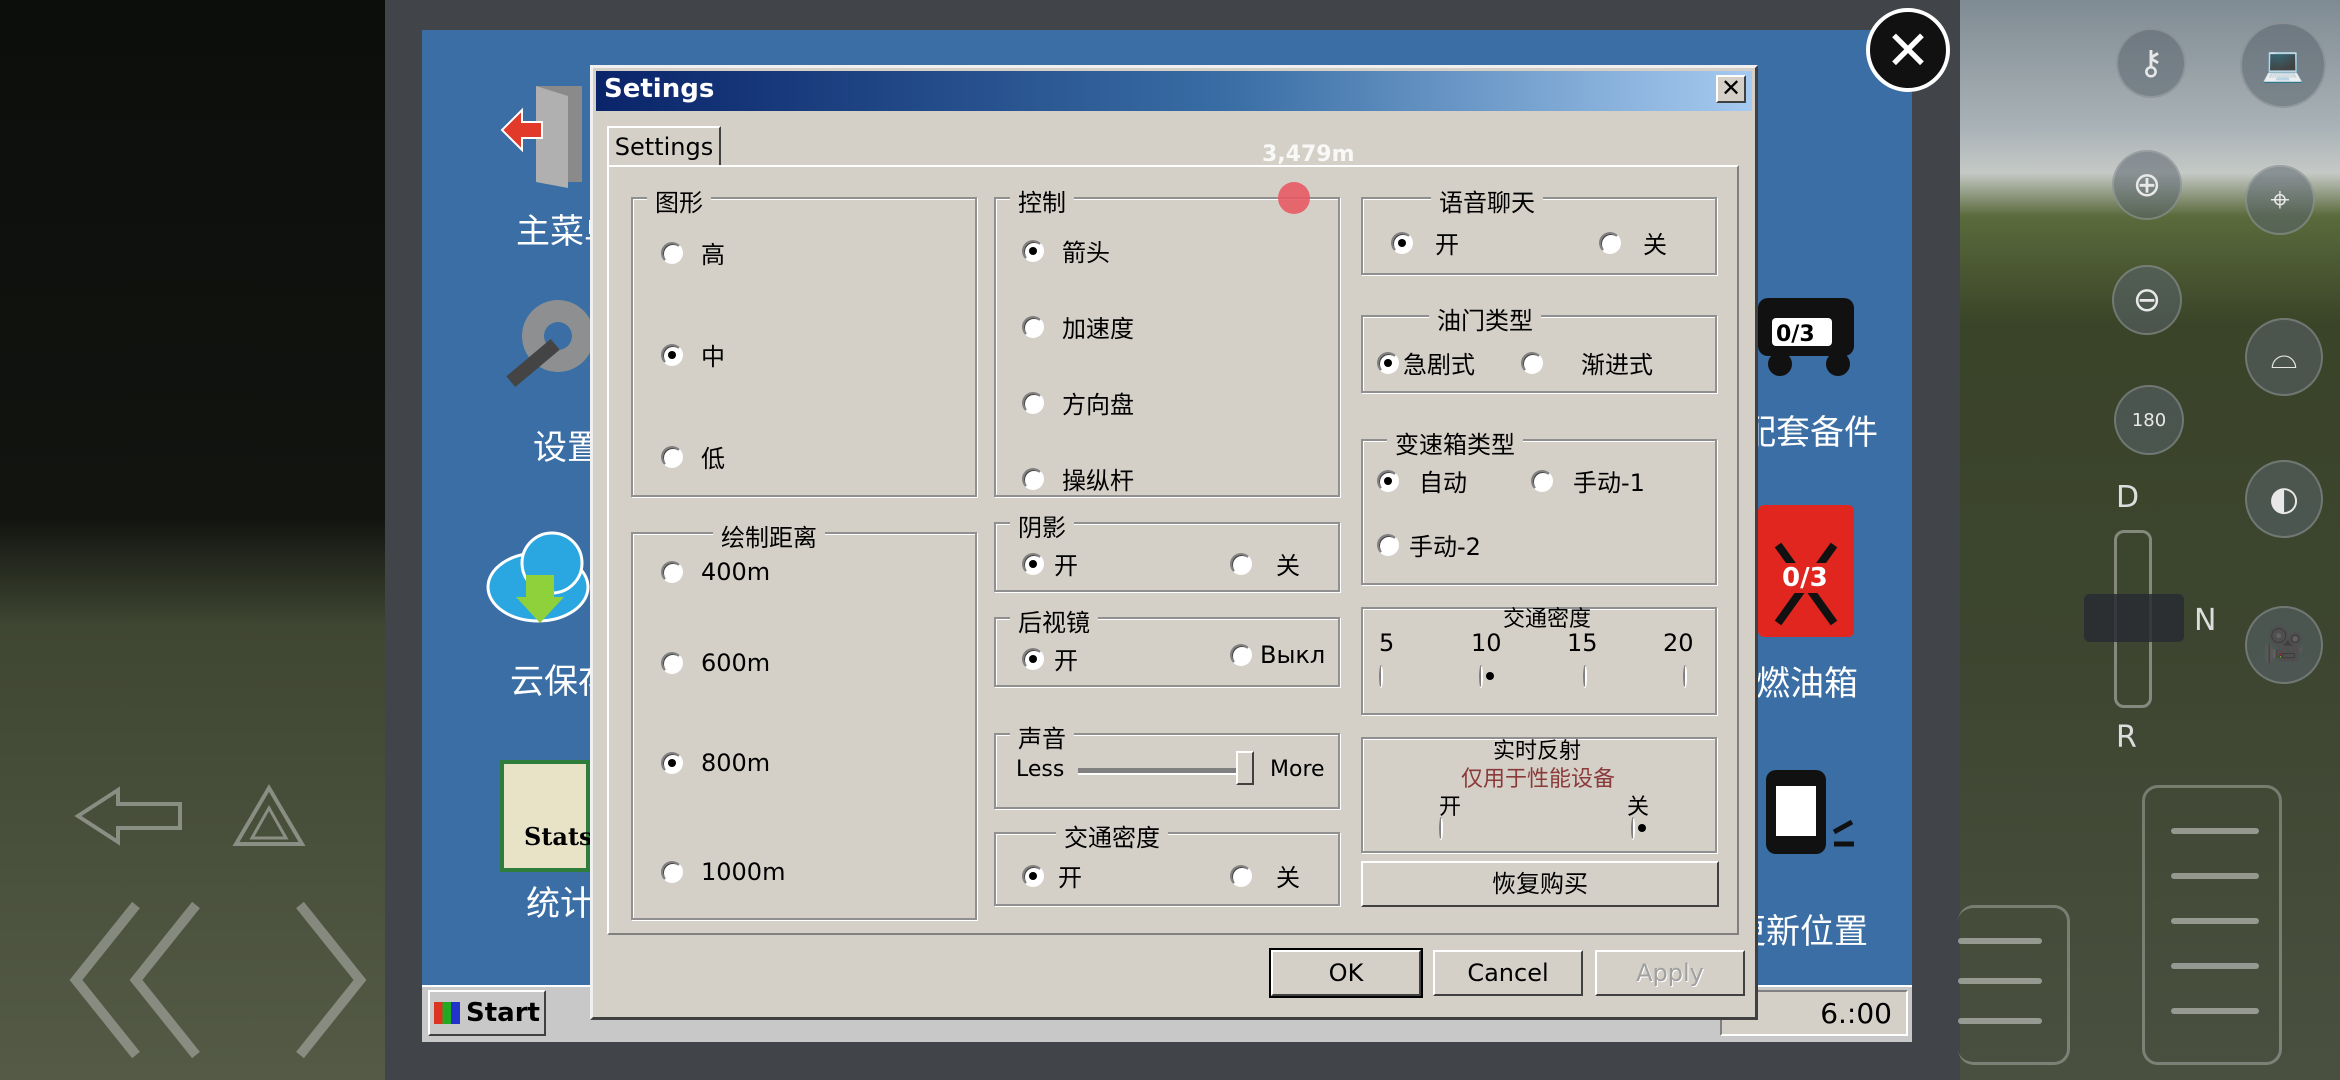 This screenshot has width=2340, height=1080. I want to click on reposition-car-icon, so click(1808, 817).